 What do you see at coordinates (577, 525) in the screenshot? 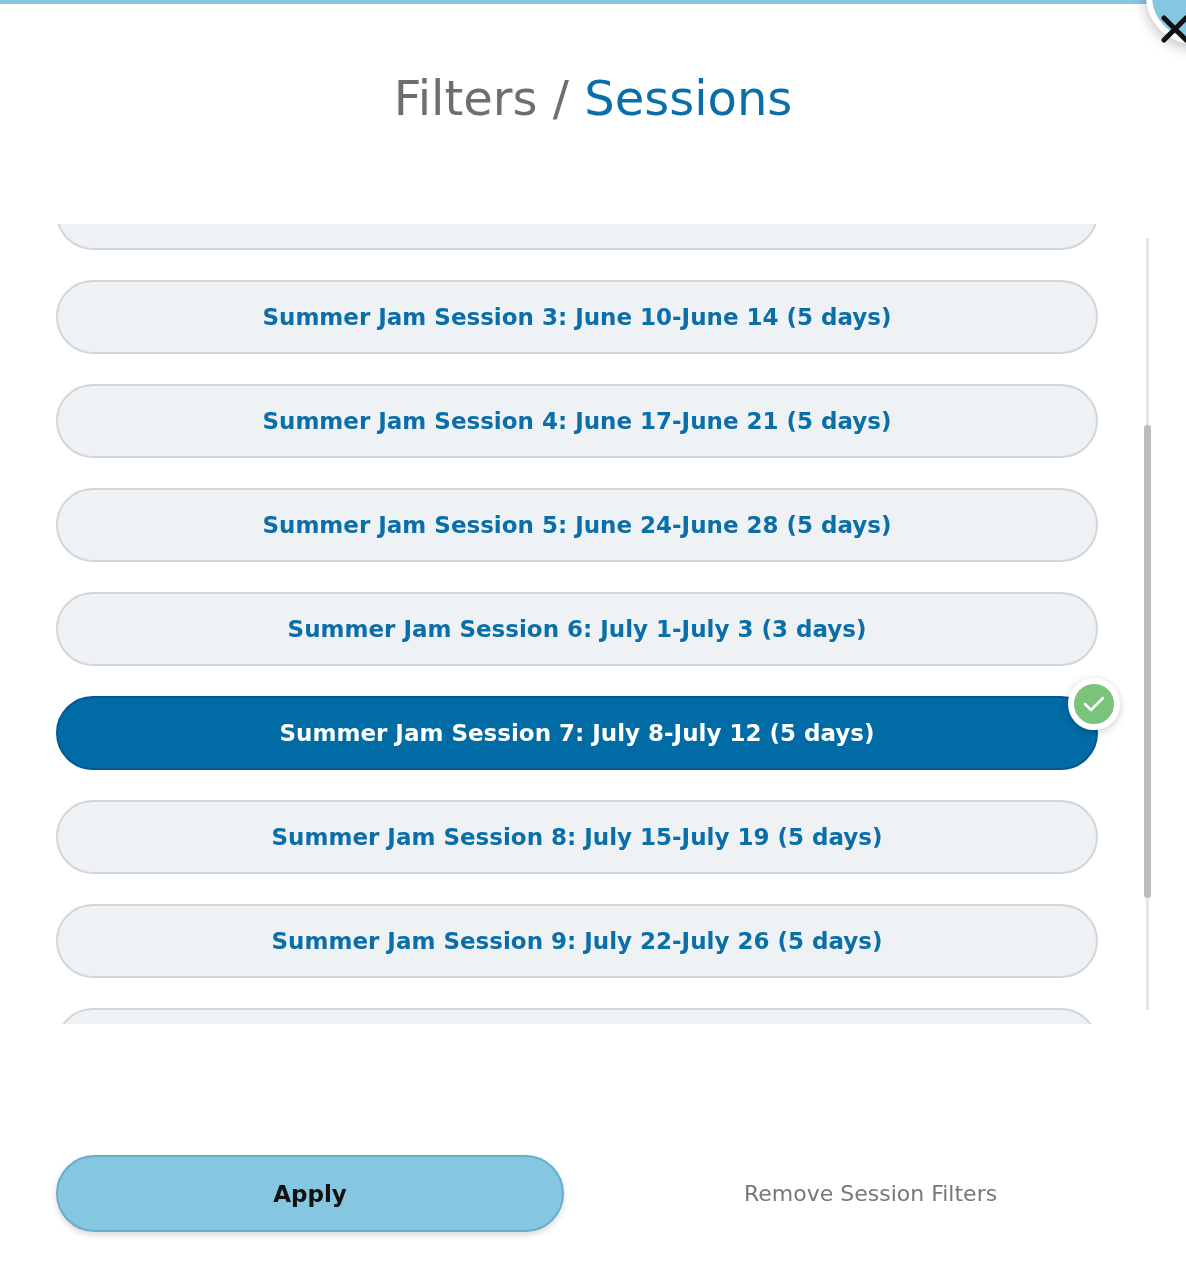
I see `session-option: Summer Jam Session 5: June 24-June 28 (5 days)` at bounding box center [577, 525].